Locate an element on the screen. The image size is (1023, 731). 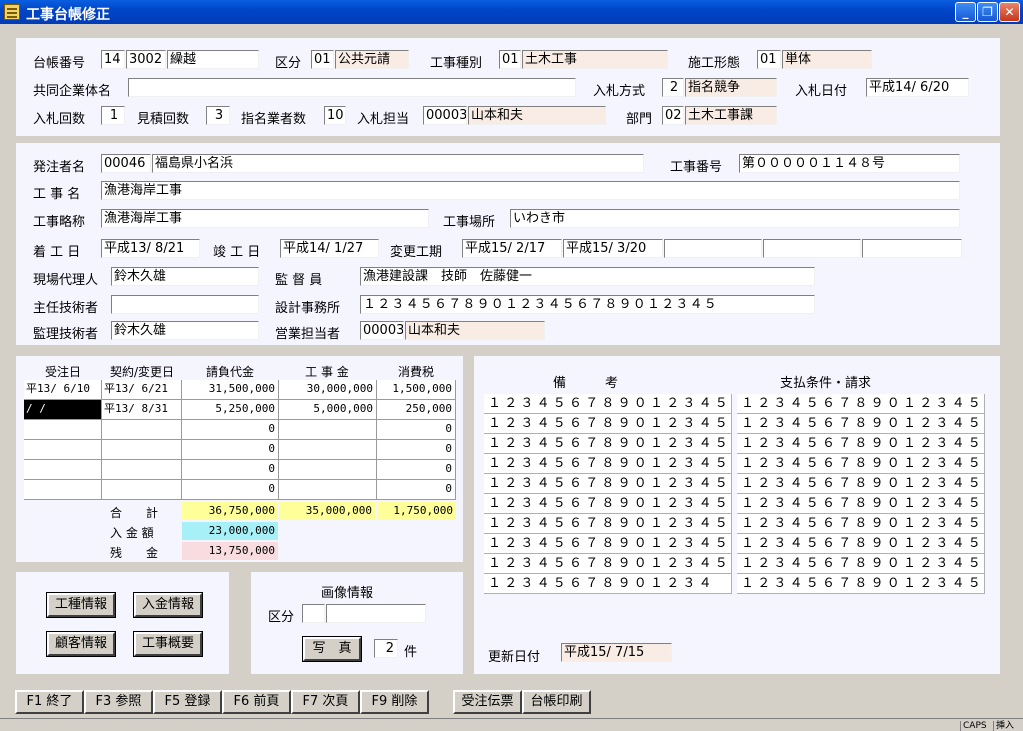
kantoku-field: 漁港建設課 技師 佐藤健一 is located at coordinates (587, 276).